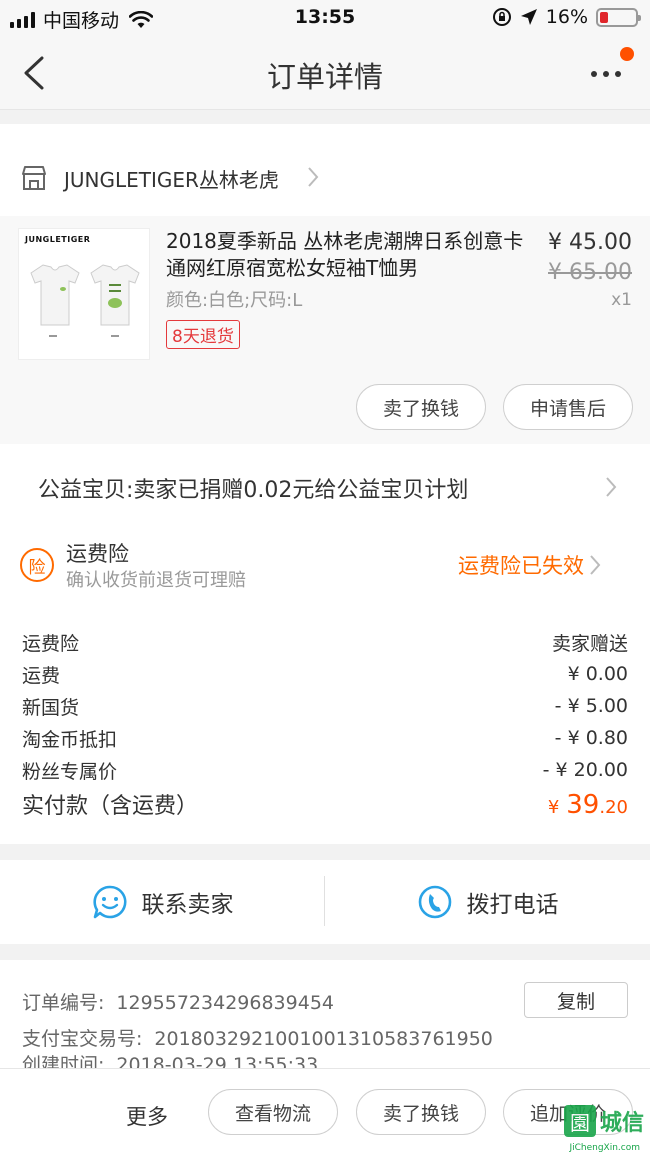 The height and width of the screenshot is (1156, 650). Describe the element at coordinates (225, 1003) in the screenshot. I see `order-number: 129557234296839454` at that location.